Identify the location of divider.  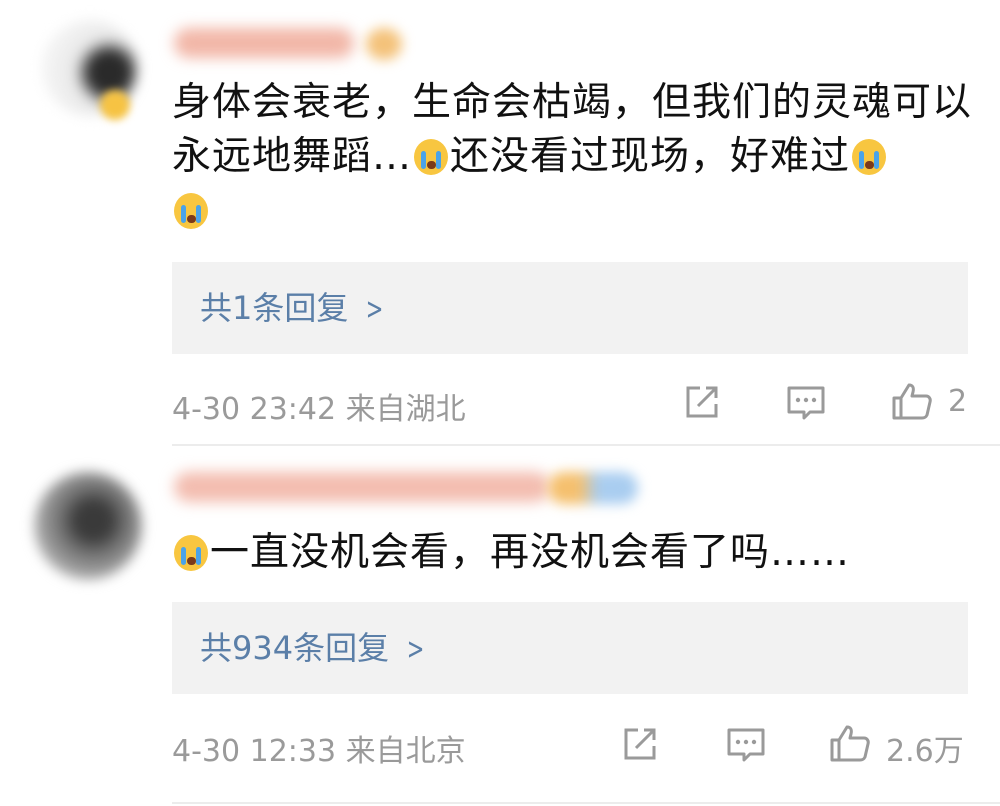
(586, 803).